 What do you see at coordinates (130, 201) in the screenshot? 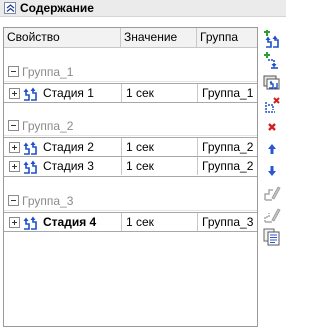
I see `group-row: Группа_3` at bounding box center [130, 201].